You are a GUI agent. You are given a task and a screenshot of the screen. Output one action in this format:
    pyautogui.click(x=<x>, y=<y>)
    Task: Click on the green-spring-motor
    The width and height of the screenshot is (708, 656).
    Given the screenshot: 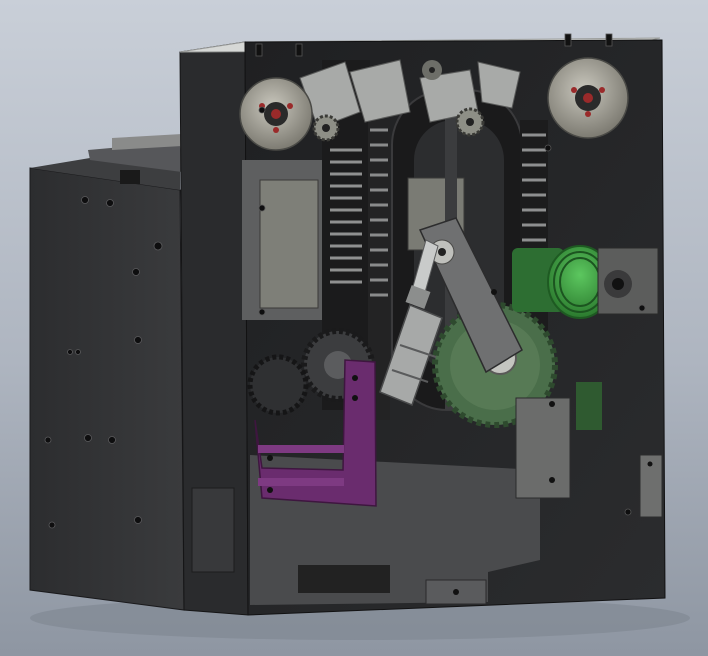 What is the action you would take?
    pyautogui.click(x=585, y=282)
    